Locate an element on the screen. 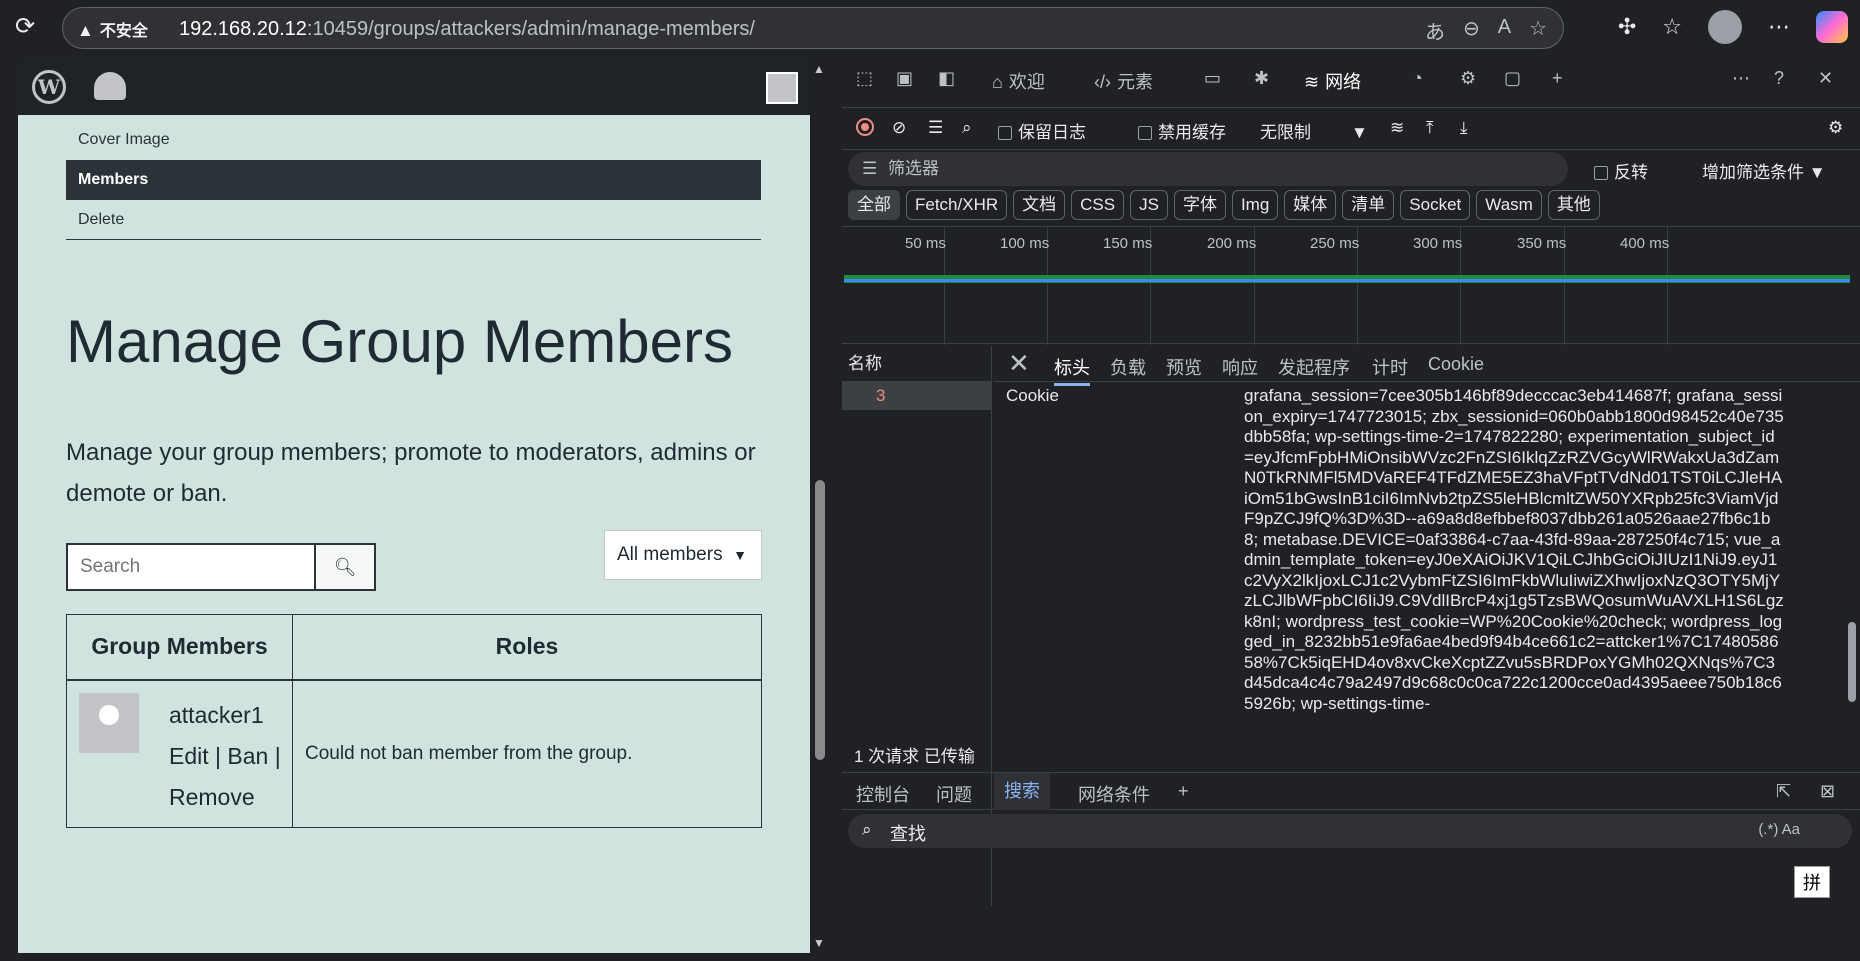  preserve-log-checkbox: 保留日志 is located at coordinates (1042, 130).